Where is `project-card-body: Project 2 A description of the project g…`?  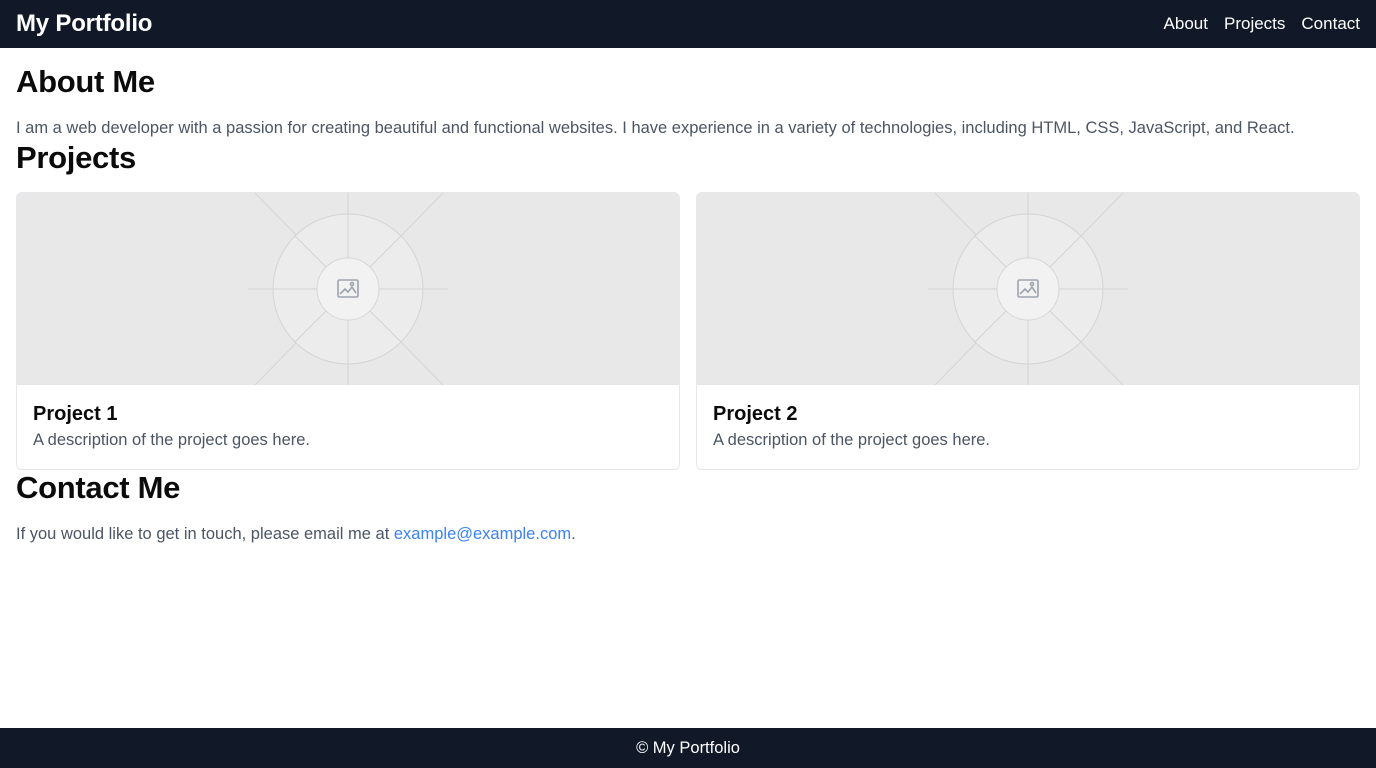
project-card-body: Project 2 A description of the project g… is located at coordinates (1028, 417).